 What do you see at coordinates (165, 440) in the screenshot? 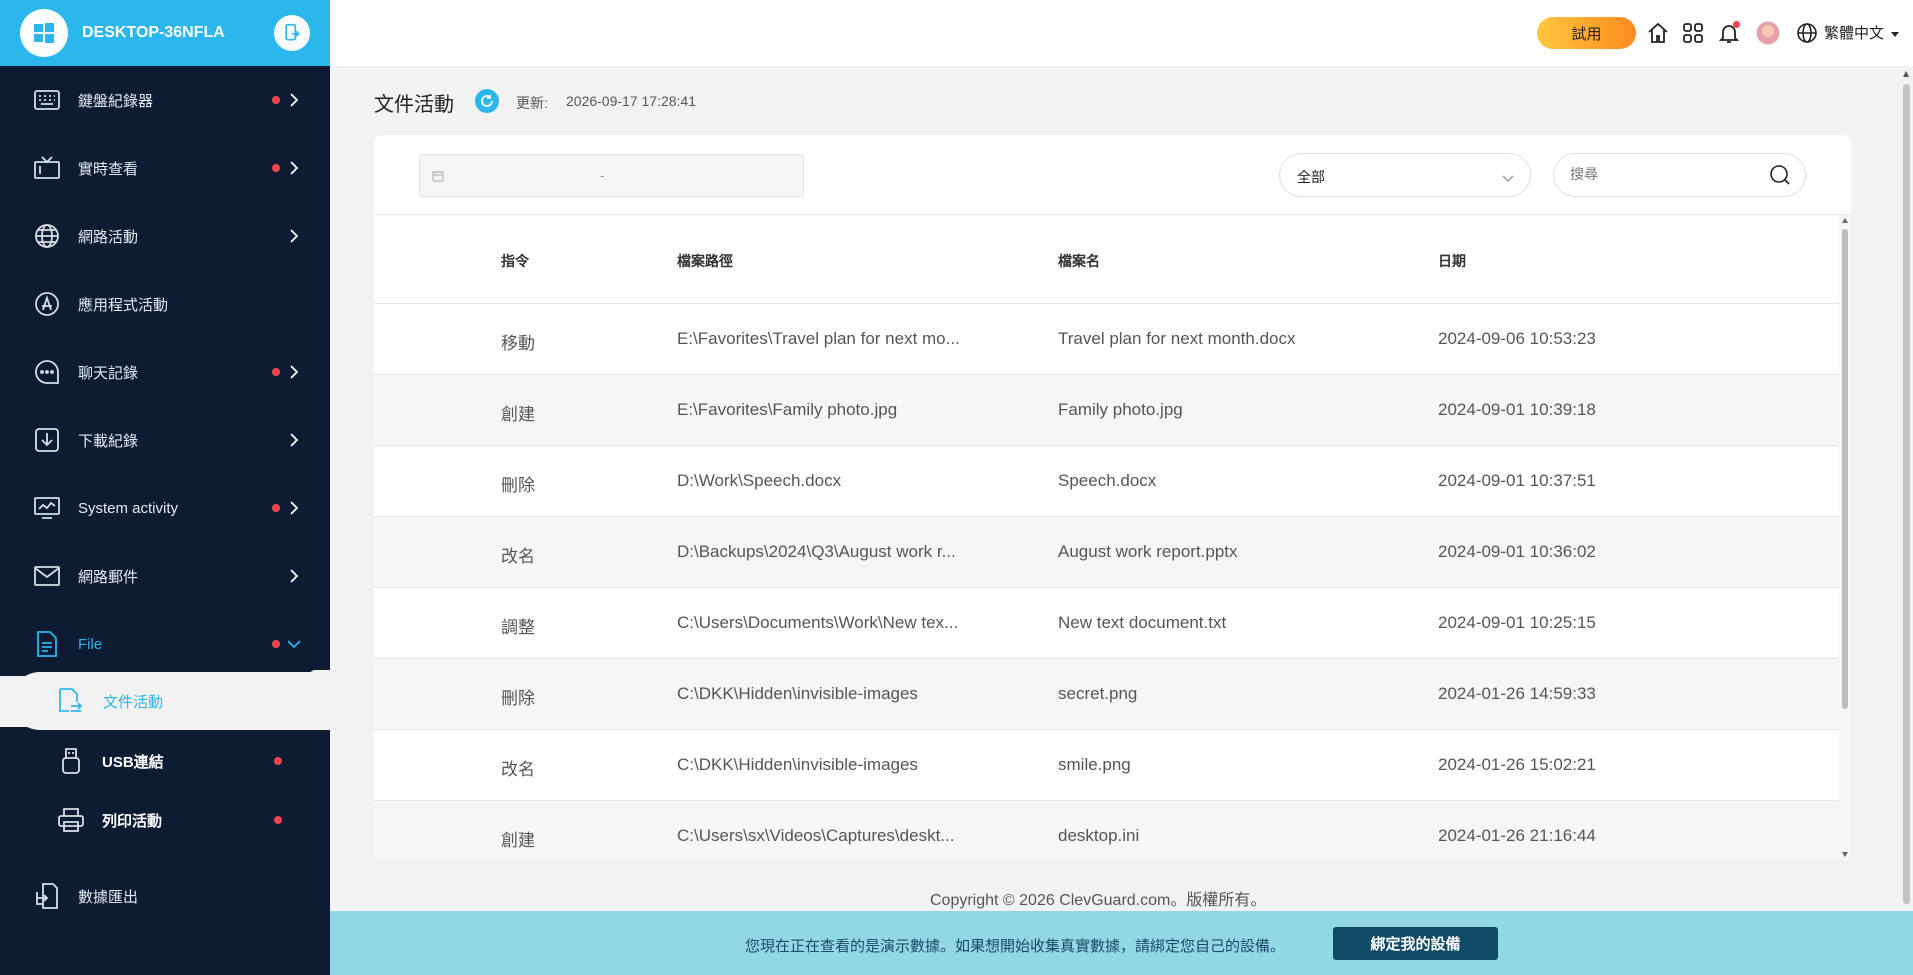
I see `sidebar-item-downloads: 下載紀錄` at bounding box center [165, 440].